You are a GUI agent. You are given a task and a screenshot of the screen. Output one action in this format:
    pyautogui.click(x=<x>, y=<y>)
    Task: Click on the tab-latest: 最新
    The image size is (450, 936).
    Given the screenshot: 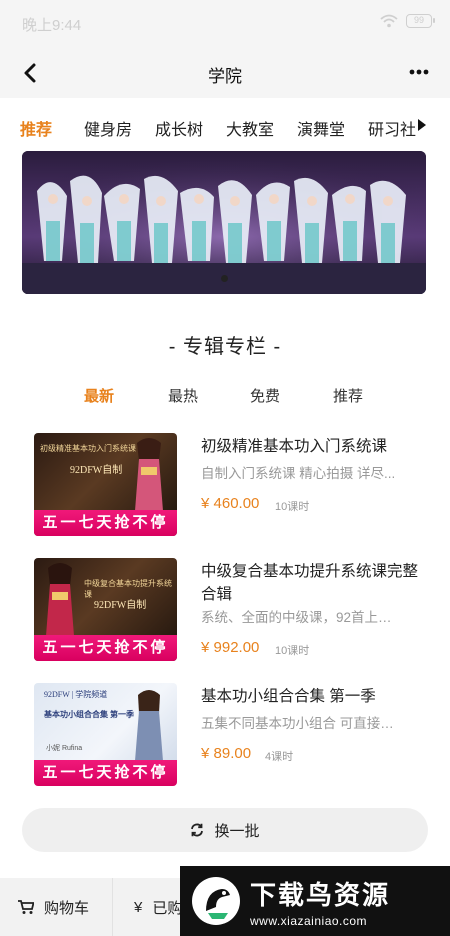 What is the action you would take?
    pyautogui.click(x=99, y=395)
    